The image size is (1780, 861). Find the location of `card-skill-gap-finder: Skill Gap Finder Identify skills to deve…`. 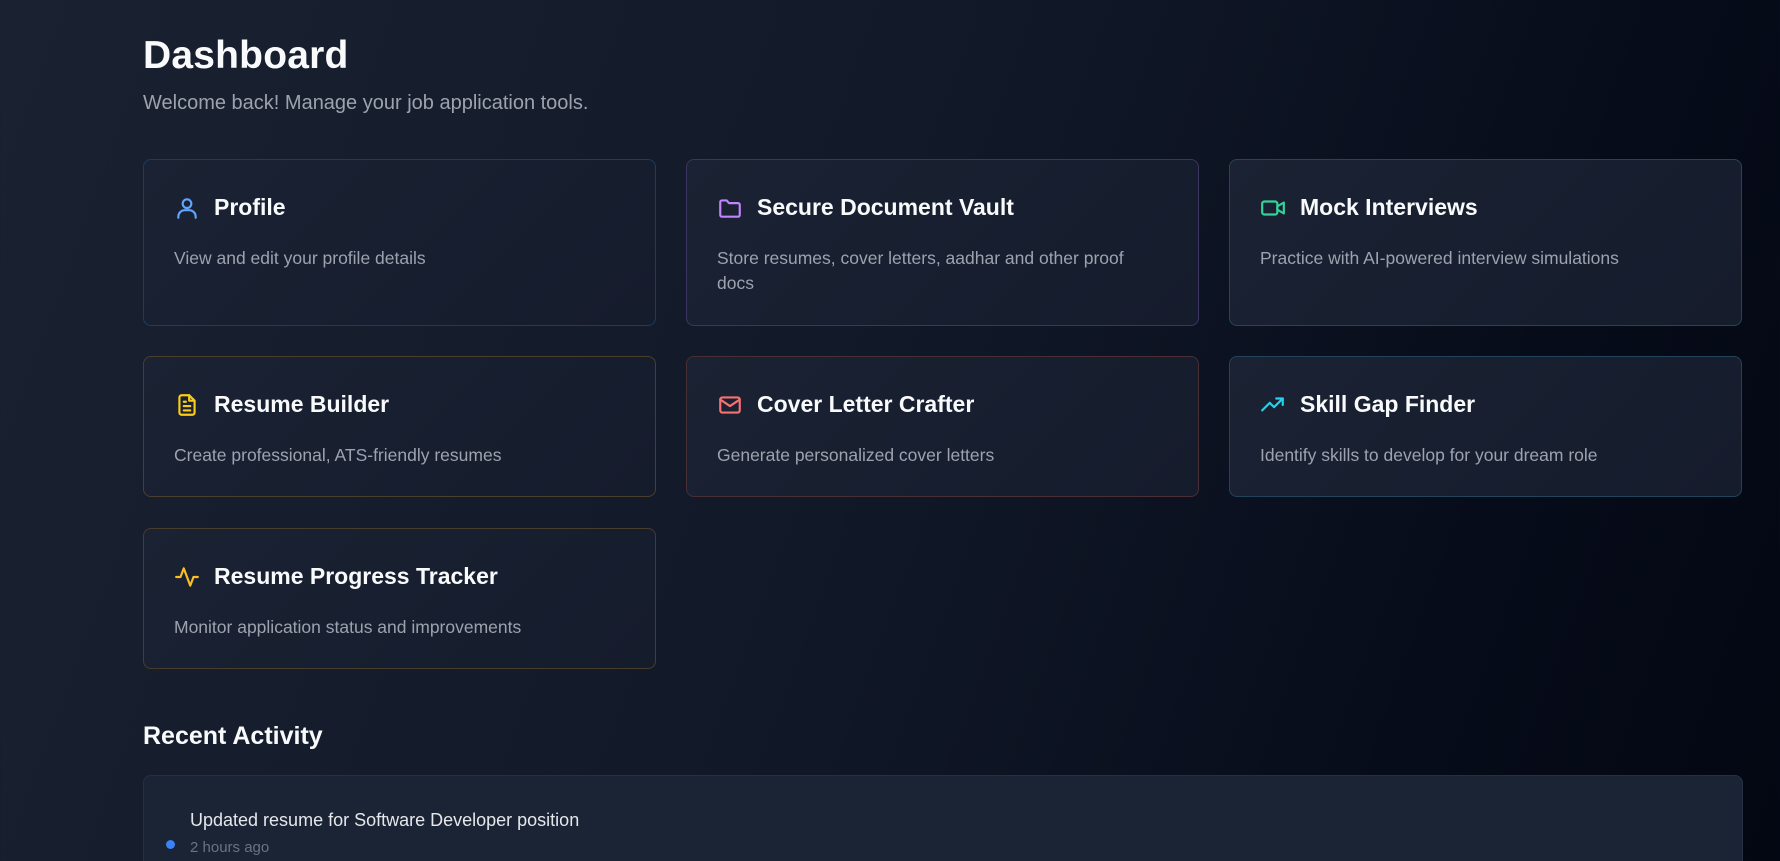

card-skill-gap-finder: Skill Gap Finder Identify skills to deve… is located at coordinates (1485, 426).